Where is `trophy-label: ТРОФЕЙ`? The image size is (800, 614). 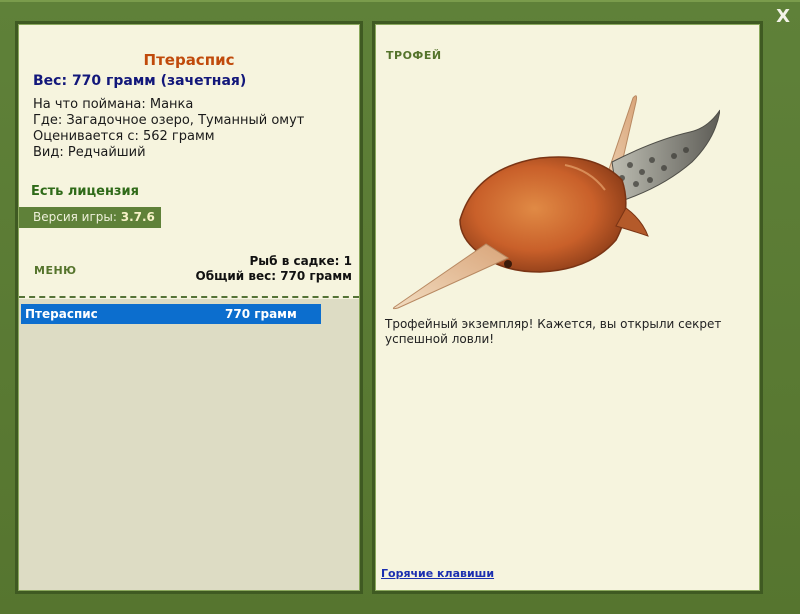 trophy-label: ТРОФЕЙ is located at coordinates (414, 55).